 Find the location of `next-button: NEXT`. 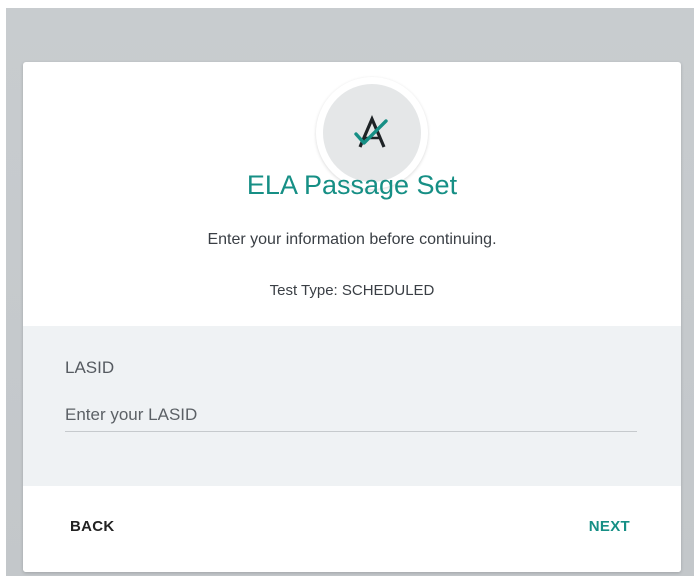

next-button: NEXT is located at coordinates (609, 526).